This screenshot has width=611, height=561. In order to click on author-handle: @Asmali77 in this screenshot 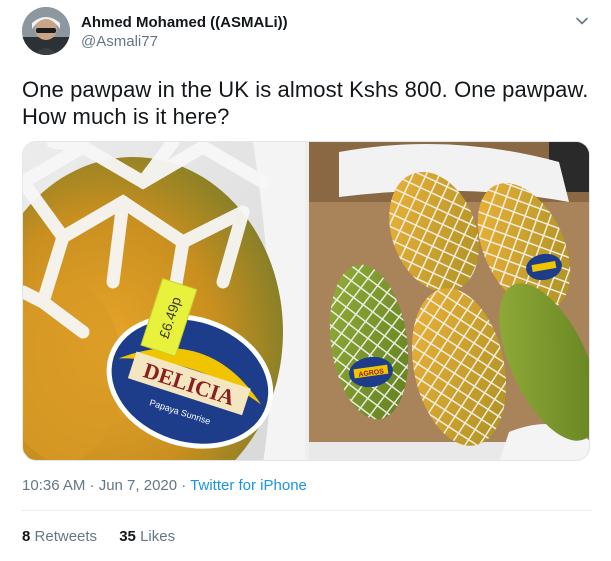, I will do `click(119, 41)`.